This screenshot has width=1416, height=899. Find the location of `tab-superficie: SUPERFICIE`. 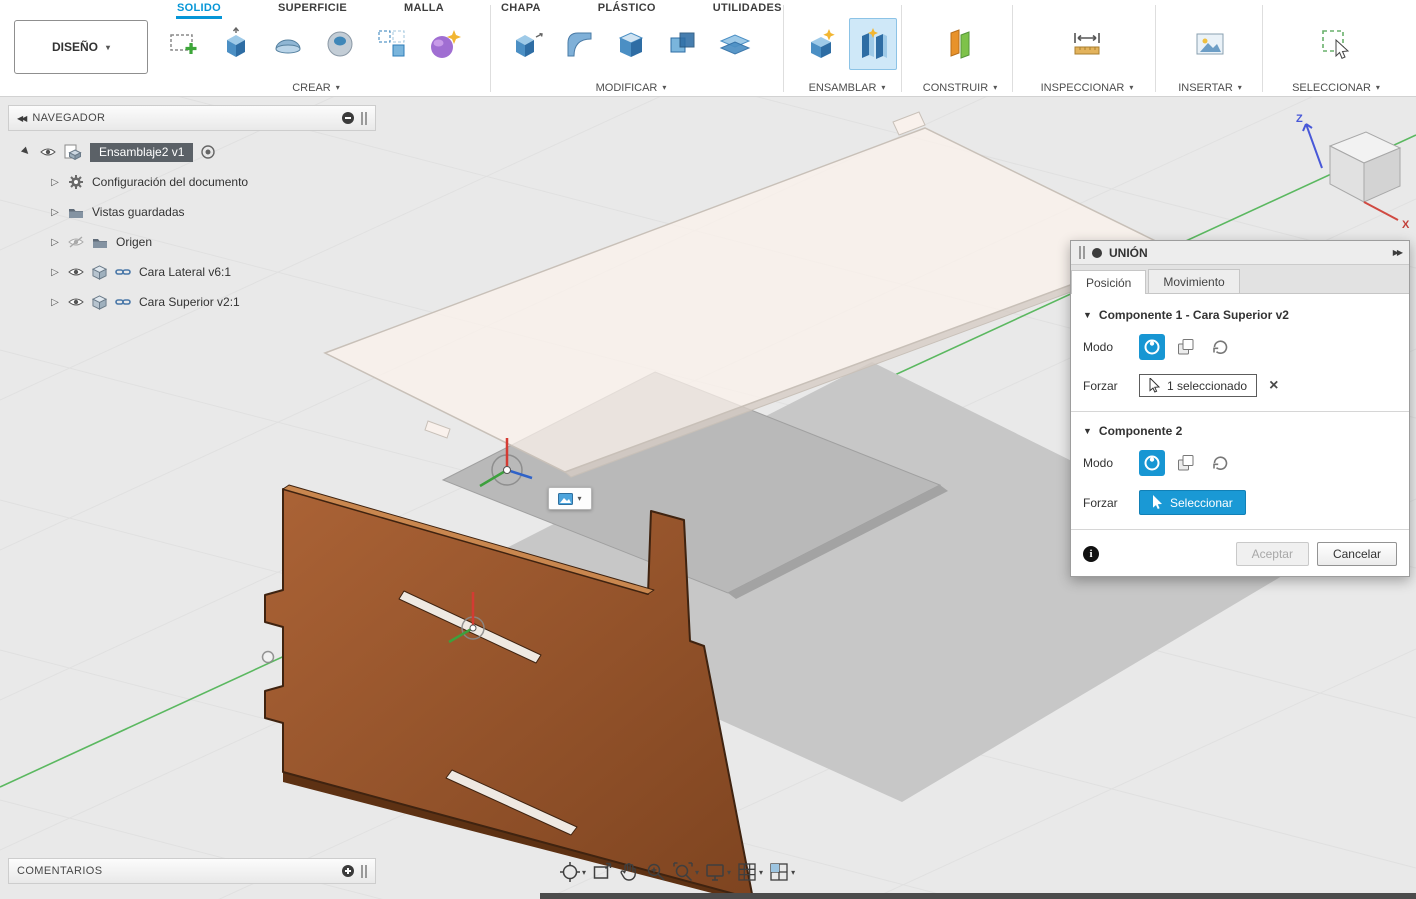

tab-superficie: SUPERFICIE is located at coordinates (312, 9).